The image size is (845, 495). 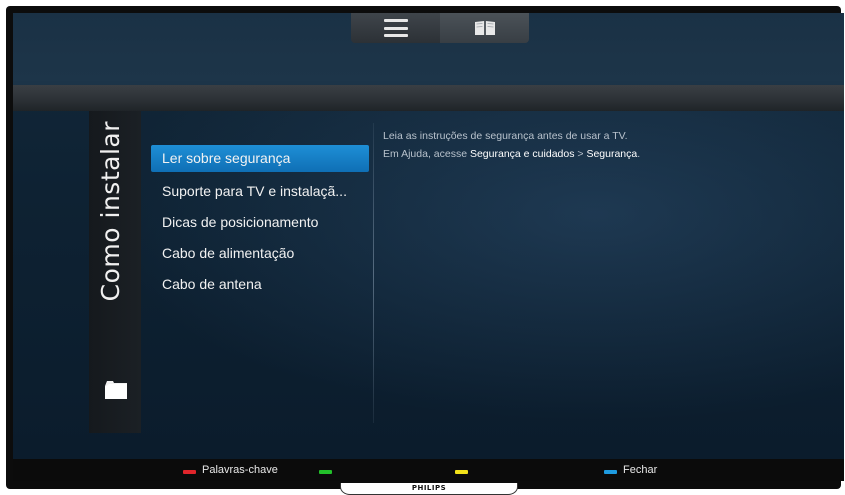 I want to click on list-item-ler-sobre-seguranca: Ler sobre segurança, so click(x=260, y=158).